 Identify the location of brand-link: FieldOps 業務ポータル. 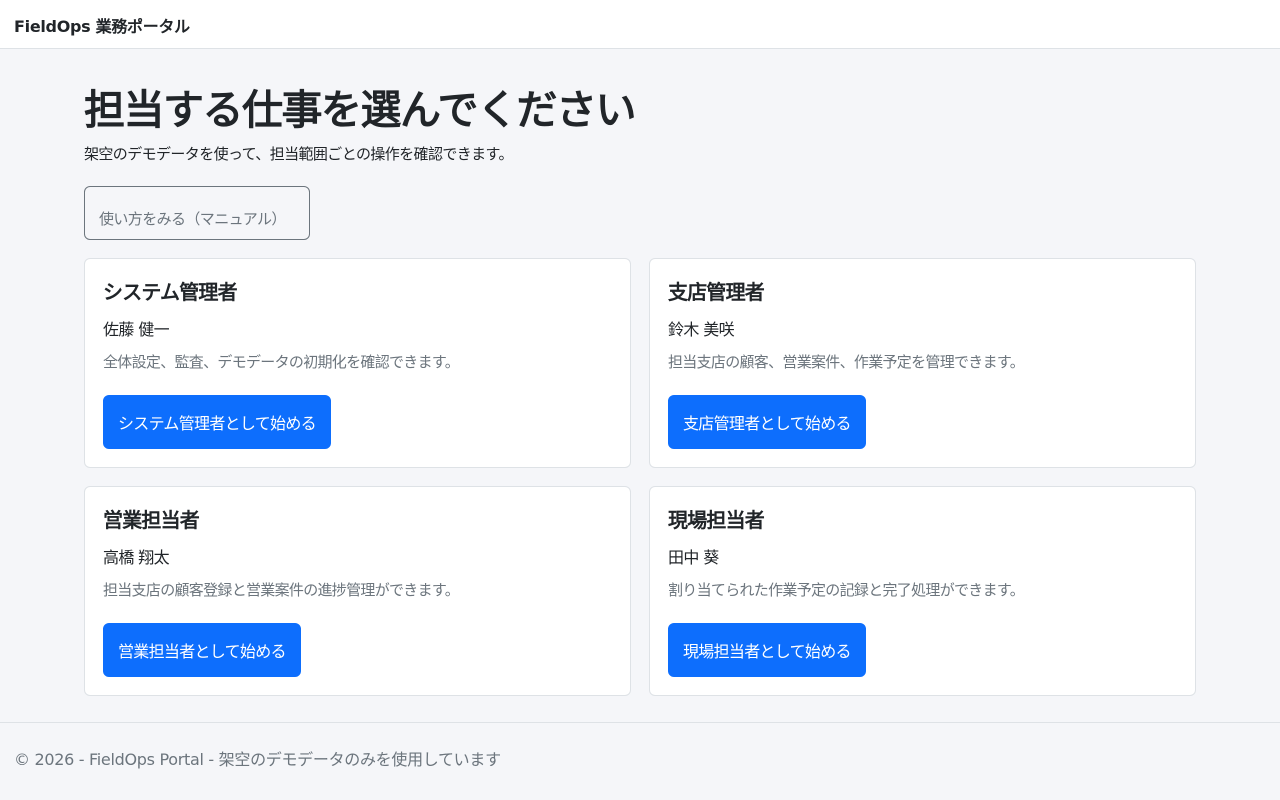
(102, 25).